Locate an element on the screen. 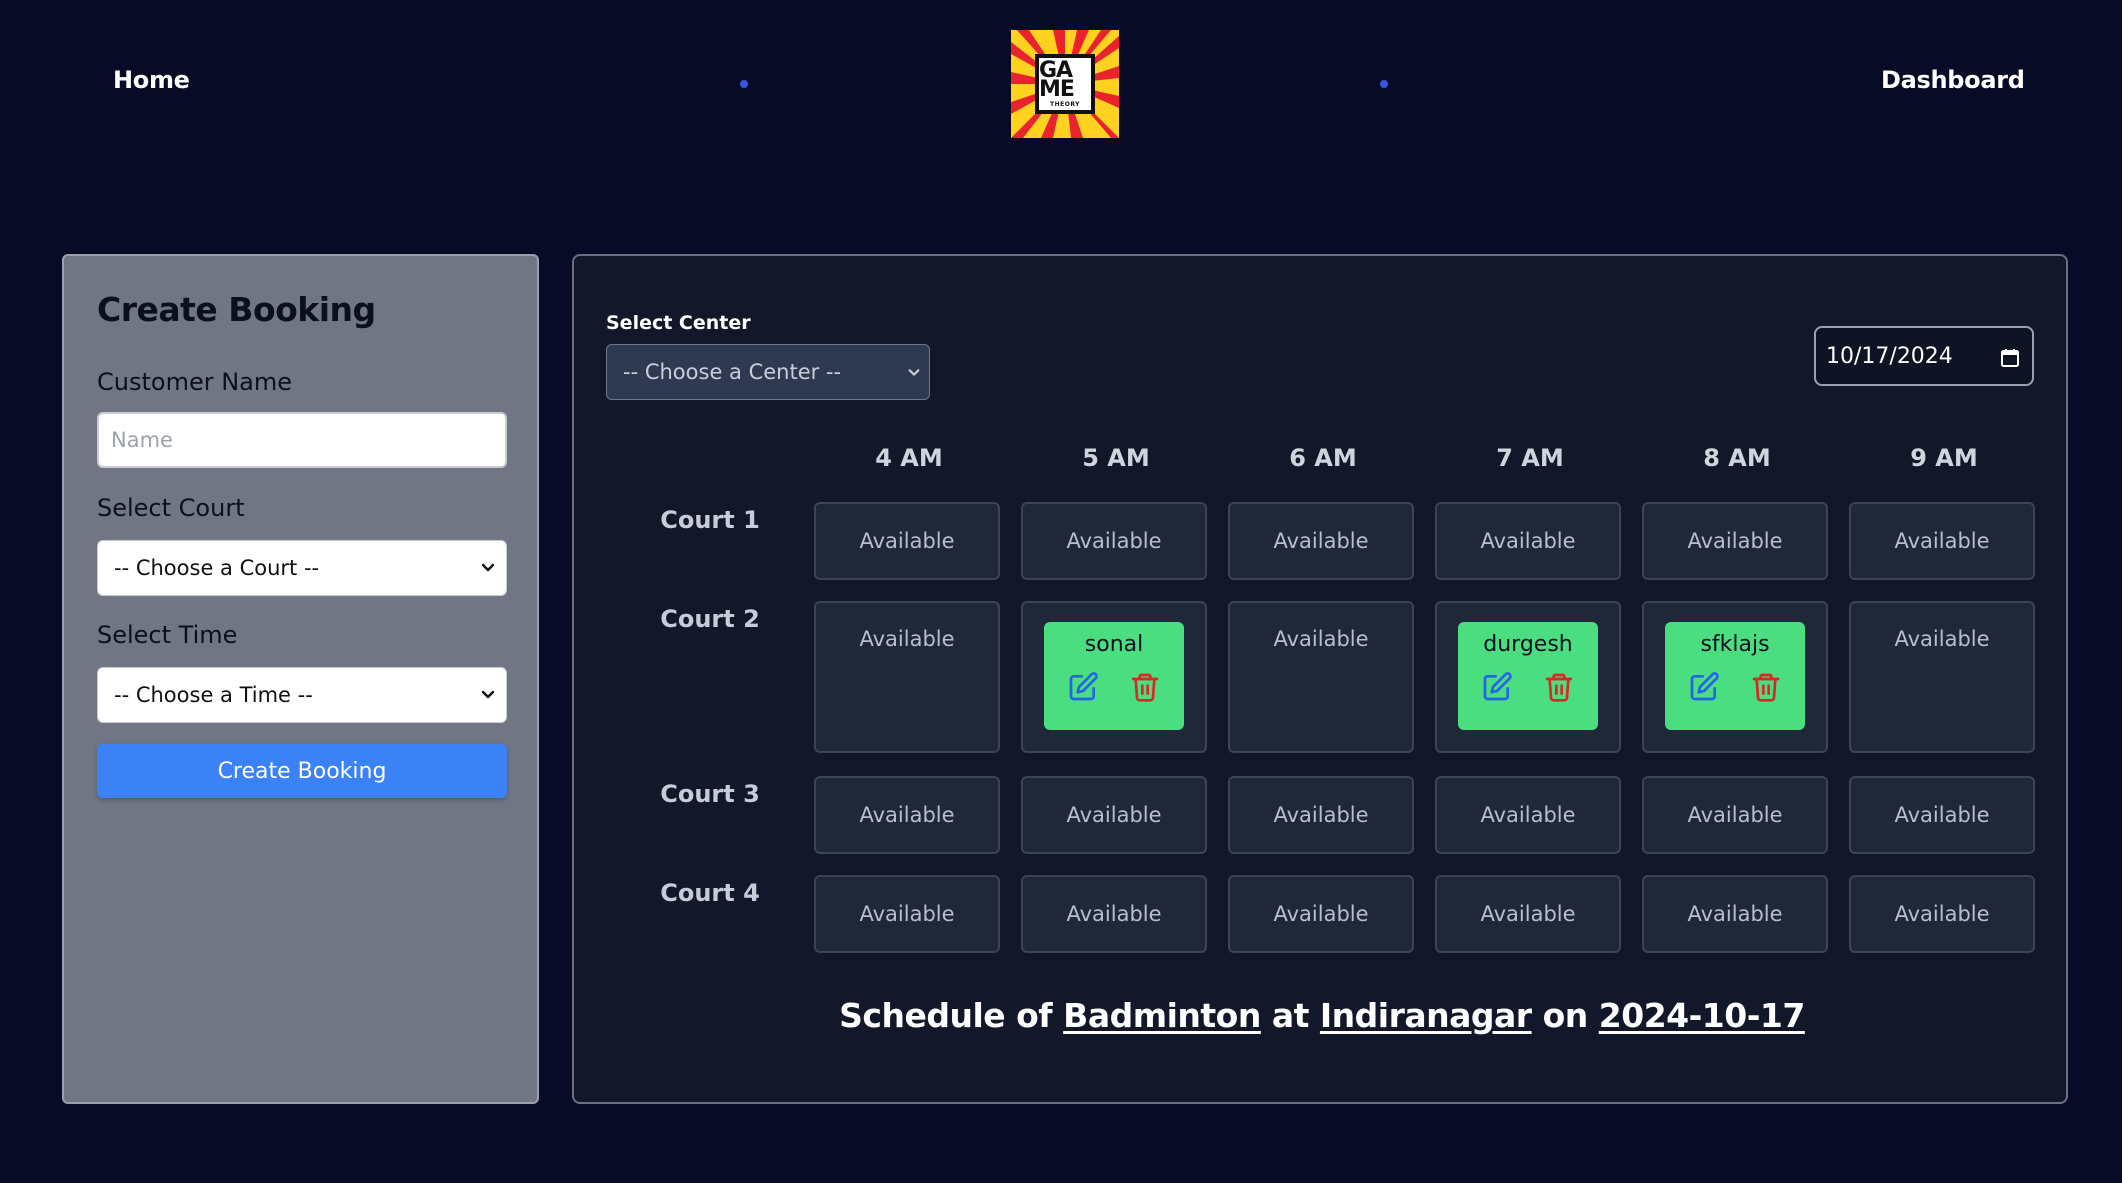  time-header: 5 AM is located at coordinates (1116, 458).